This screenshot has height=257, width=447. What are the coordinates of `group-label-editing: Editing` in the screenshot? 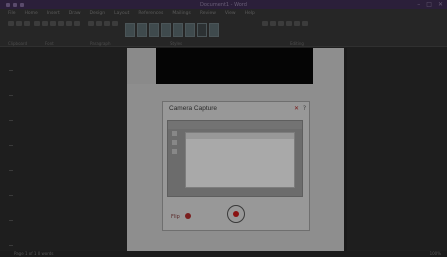 It's located at (297, 43).